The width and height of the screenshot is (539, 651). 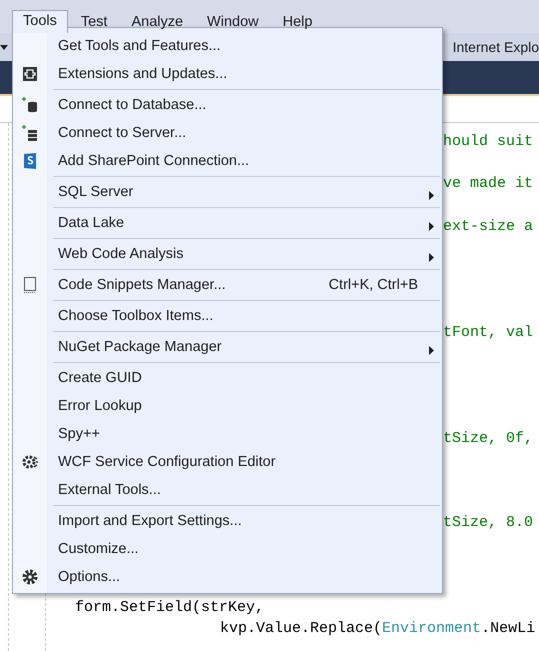 What do you see at coordinates (491, 47) in the screenshot?
I see `browser-button: Internet Explo` at bounding box center [491, 47].